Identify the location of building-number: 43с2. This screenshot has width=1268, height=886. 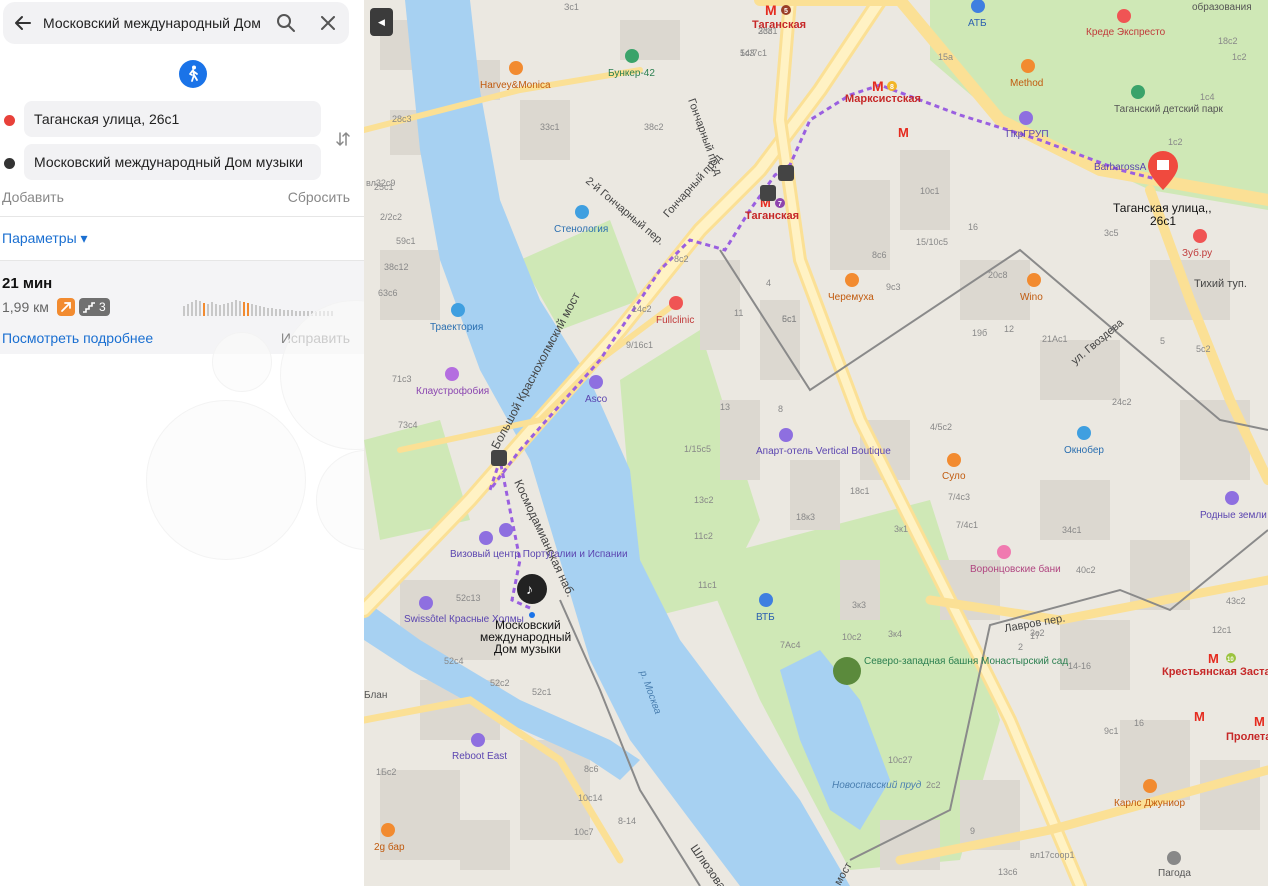
(1236, 601).